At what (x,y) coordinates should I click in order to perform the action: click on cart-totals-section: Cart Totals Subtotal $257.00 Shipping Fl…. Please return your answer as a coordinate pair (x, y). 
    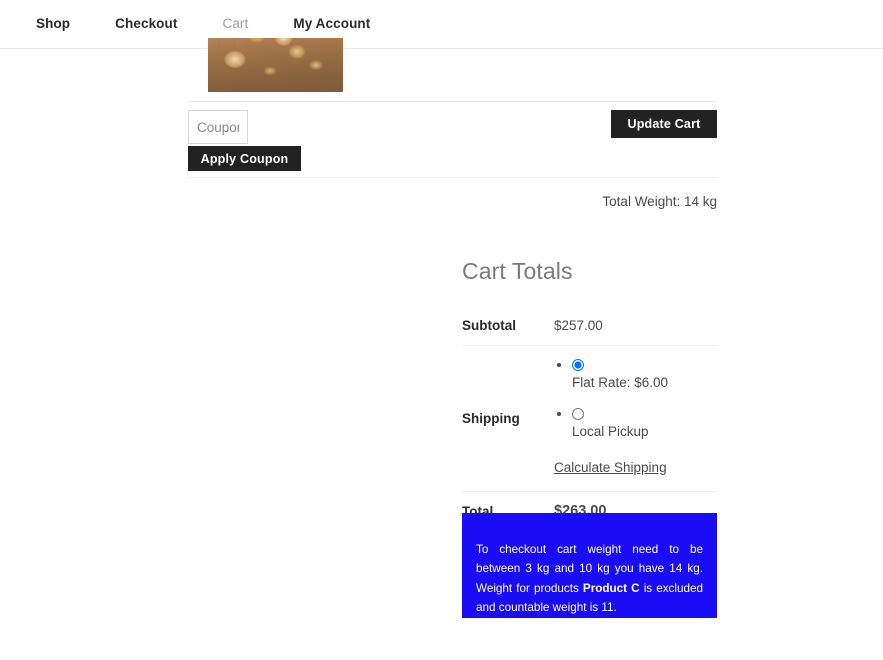
    Looking at the image, I should click on (589, 395).